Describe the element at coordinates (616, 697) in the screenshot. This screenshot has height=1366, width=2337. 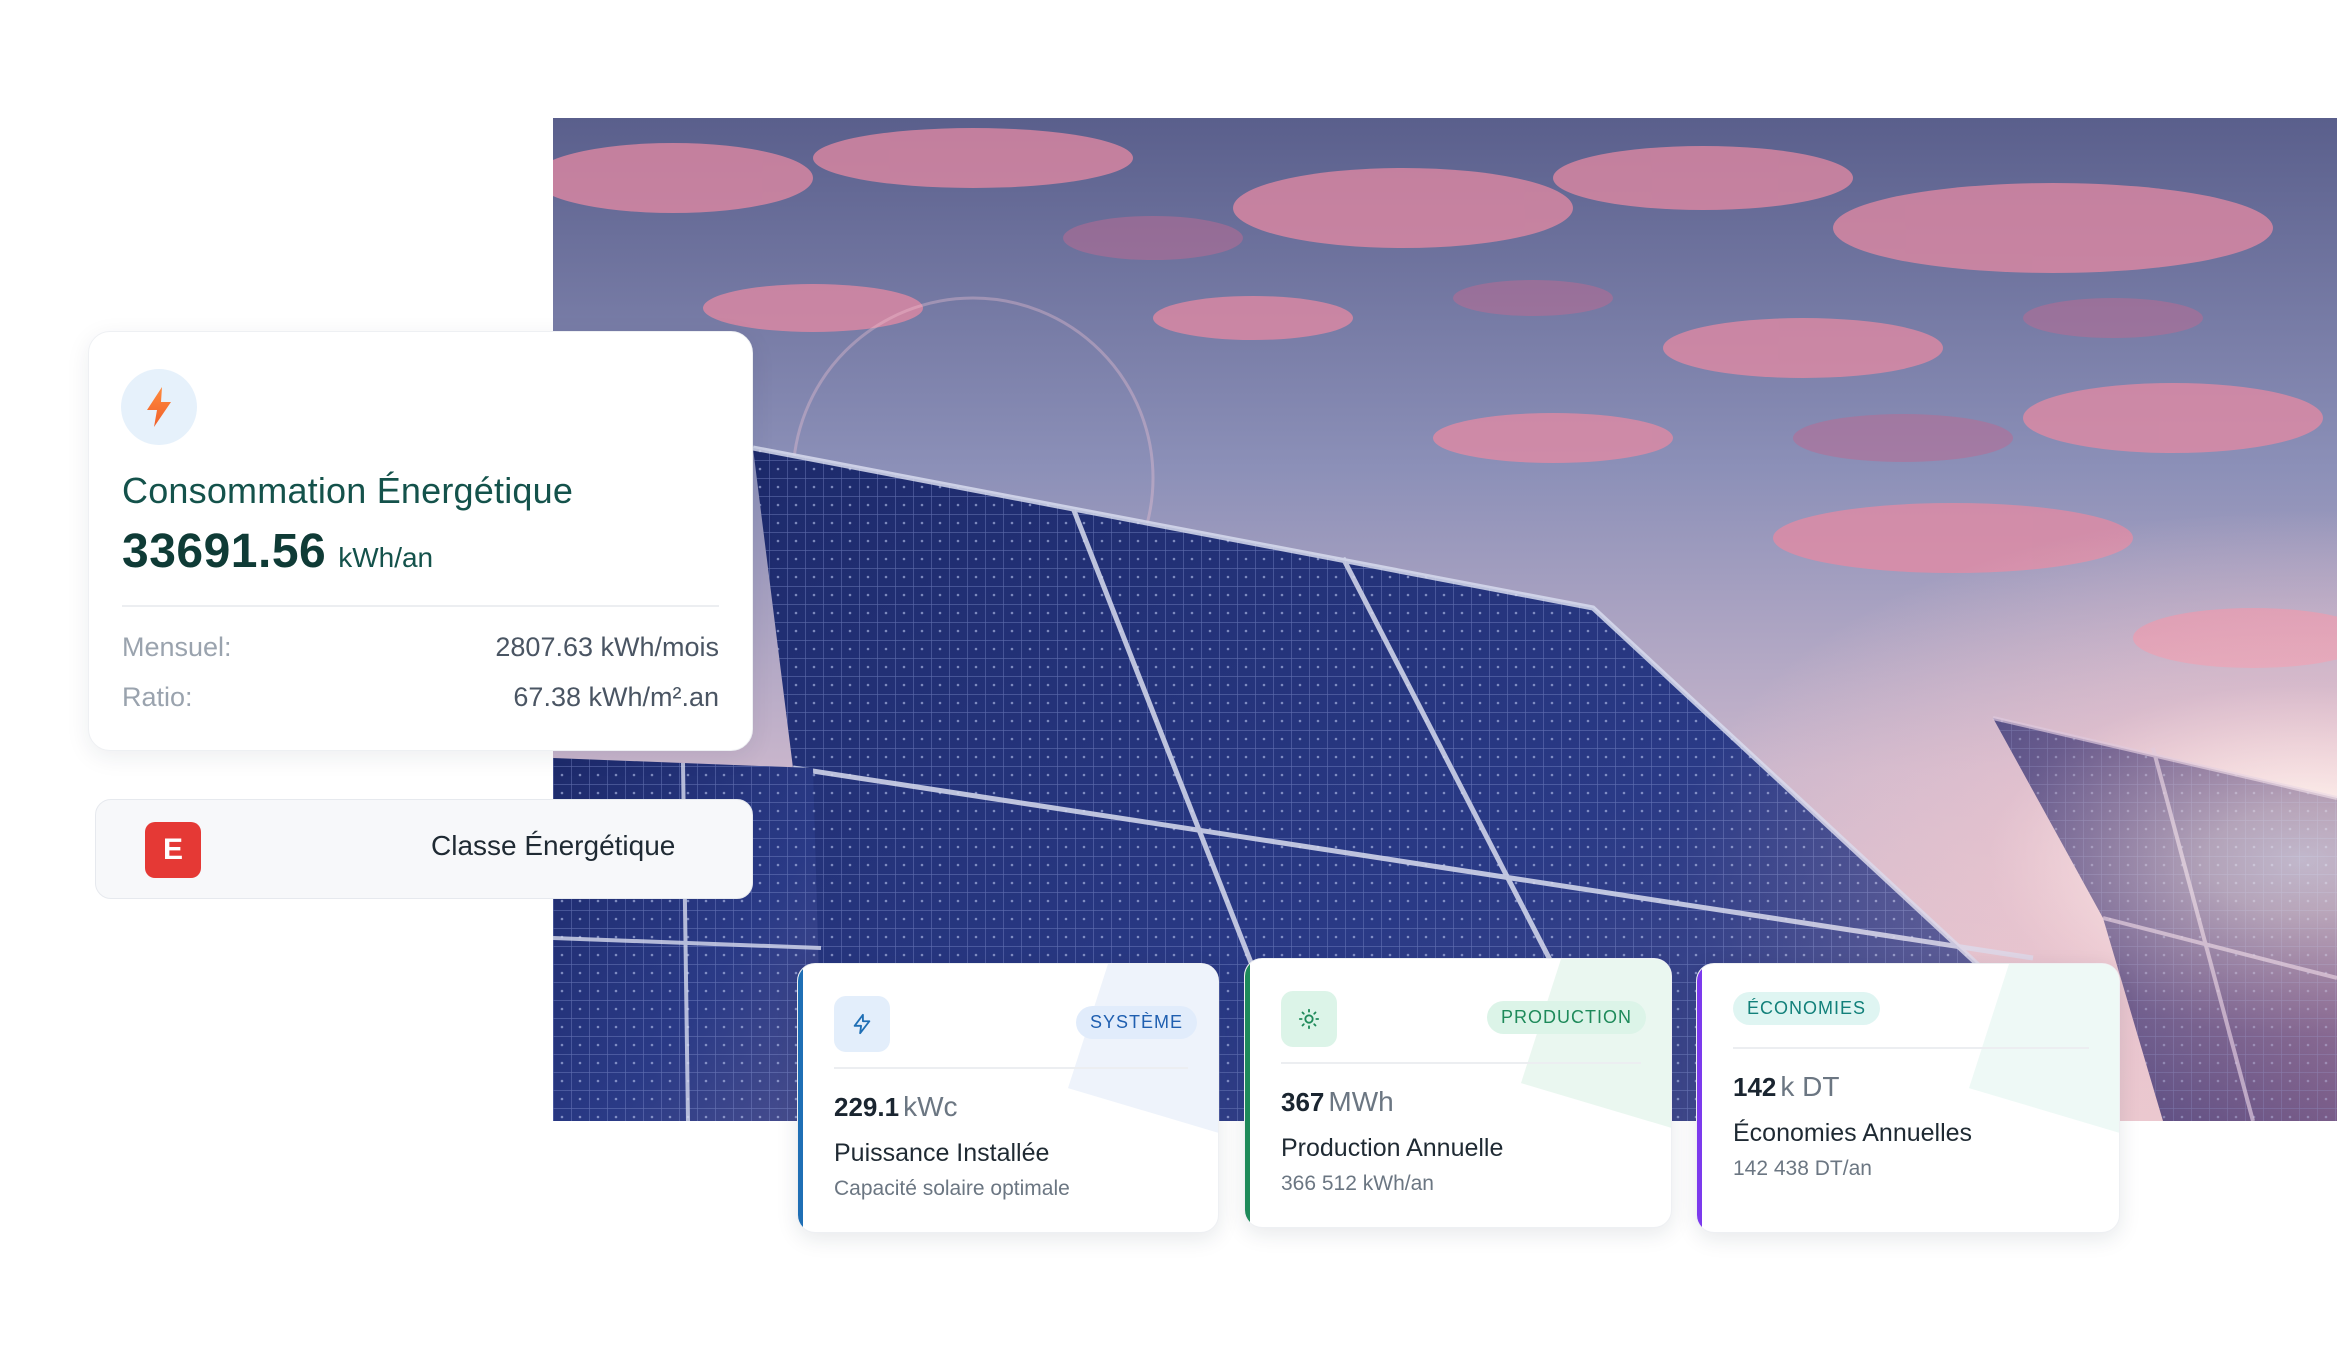
I see `ratio-value: 67.38 kWh/m².an` at that location.